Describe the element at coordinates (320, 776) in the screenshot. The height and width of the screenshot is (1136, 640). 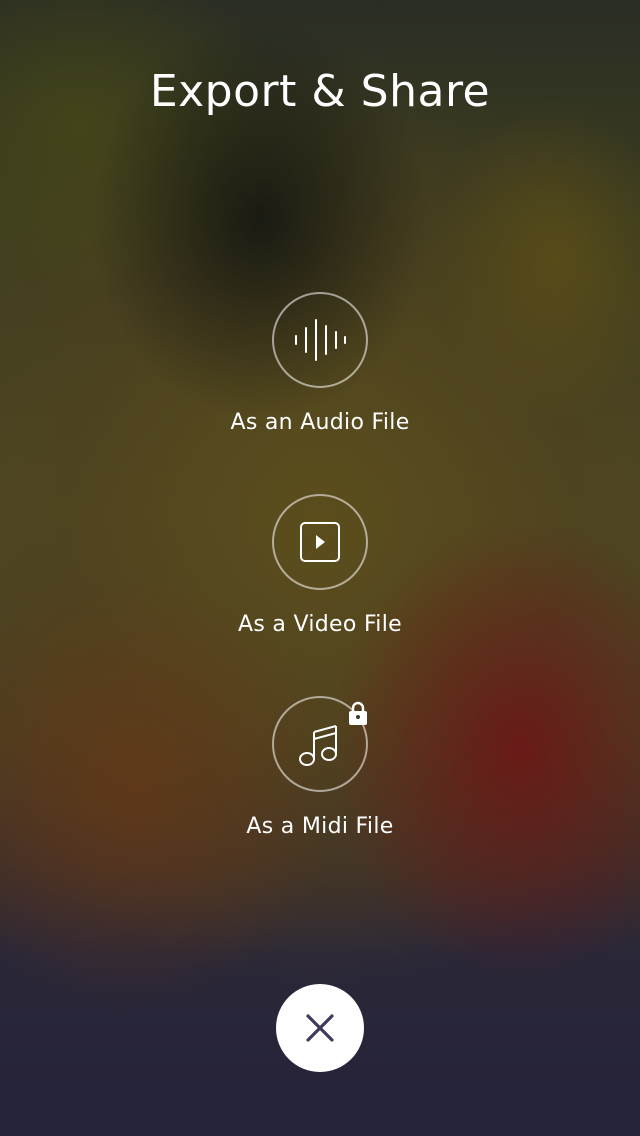
I see `export-midi-option: As a Midi File` at that location.